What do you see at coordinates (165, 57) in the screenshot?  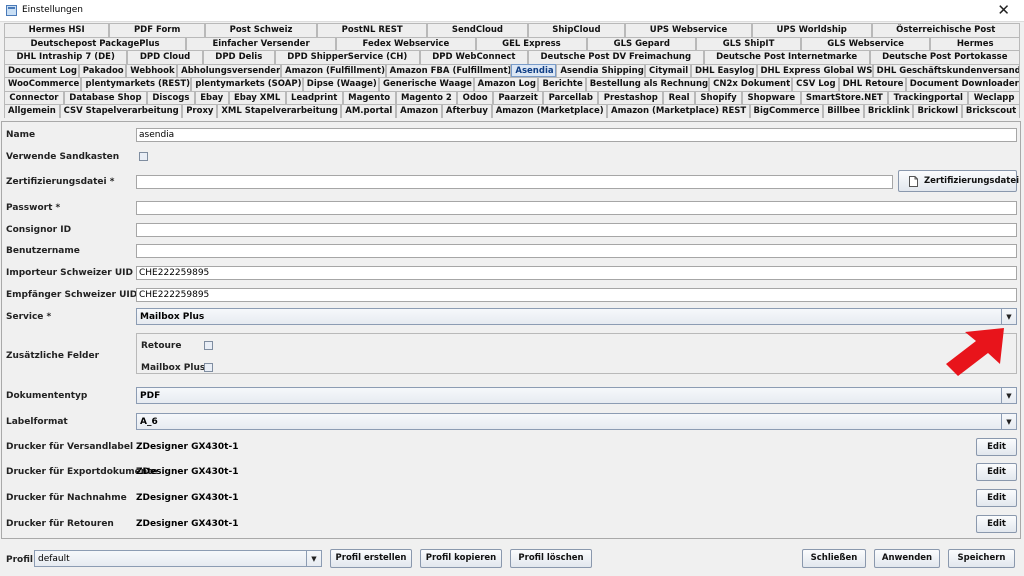 I see `tab-dpd-cloud: DPD Cloud` at bounding box center [165, 57].